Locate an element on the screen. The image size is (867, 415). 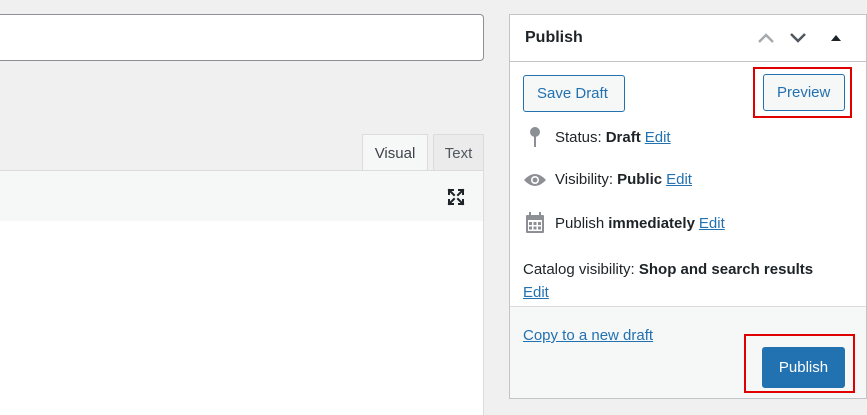
schedule-label: Publish is located at coordinates (580, 223).